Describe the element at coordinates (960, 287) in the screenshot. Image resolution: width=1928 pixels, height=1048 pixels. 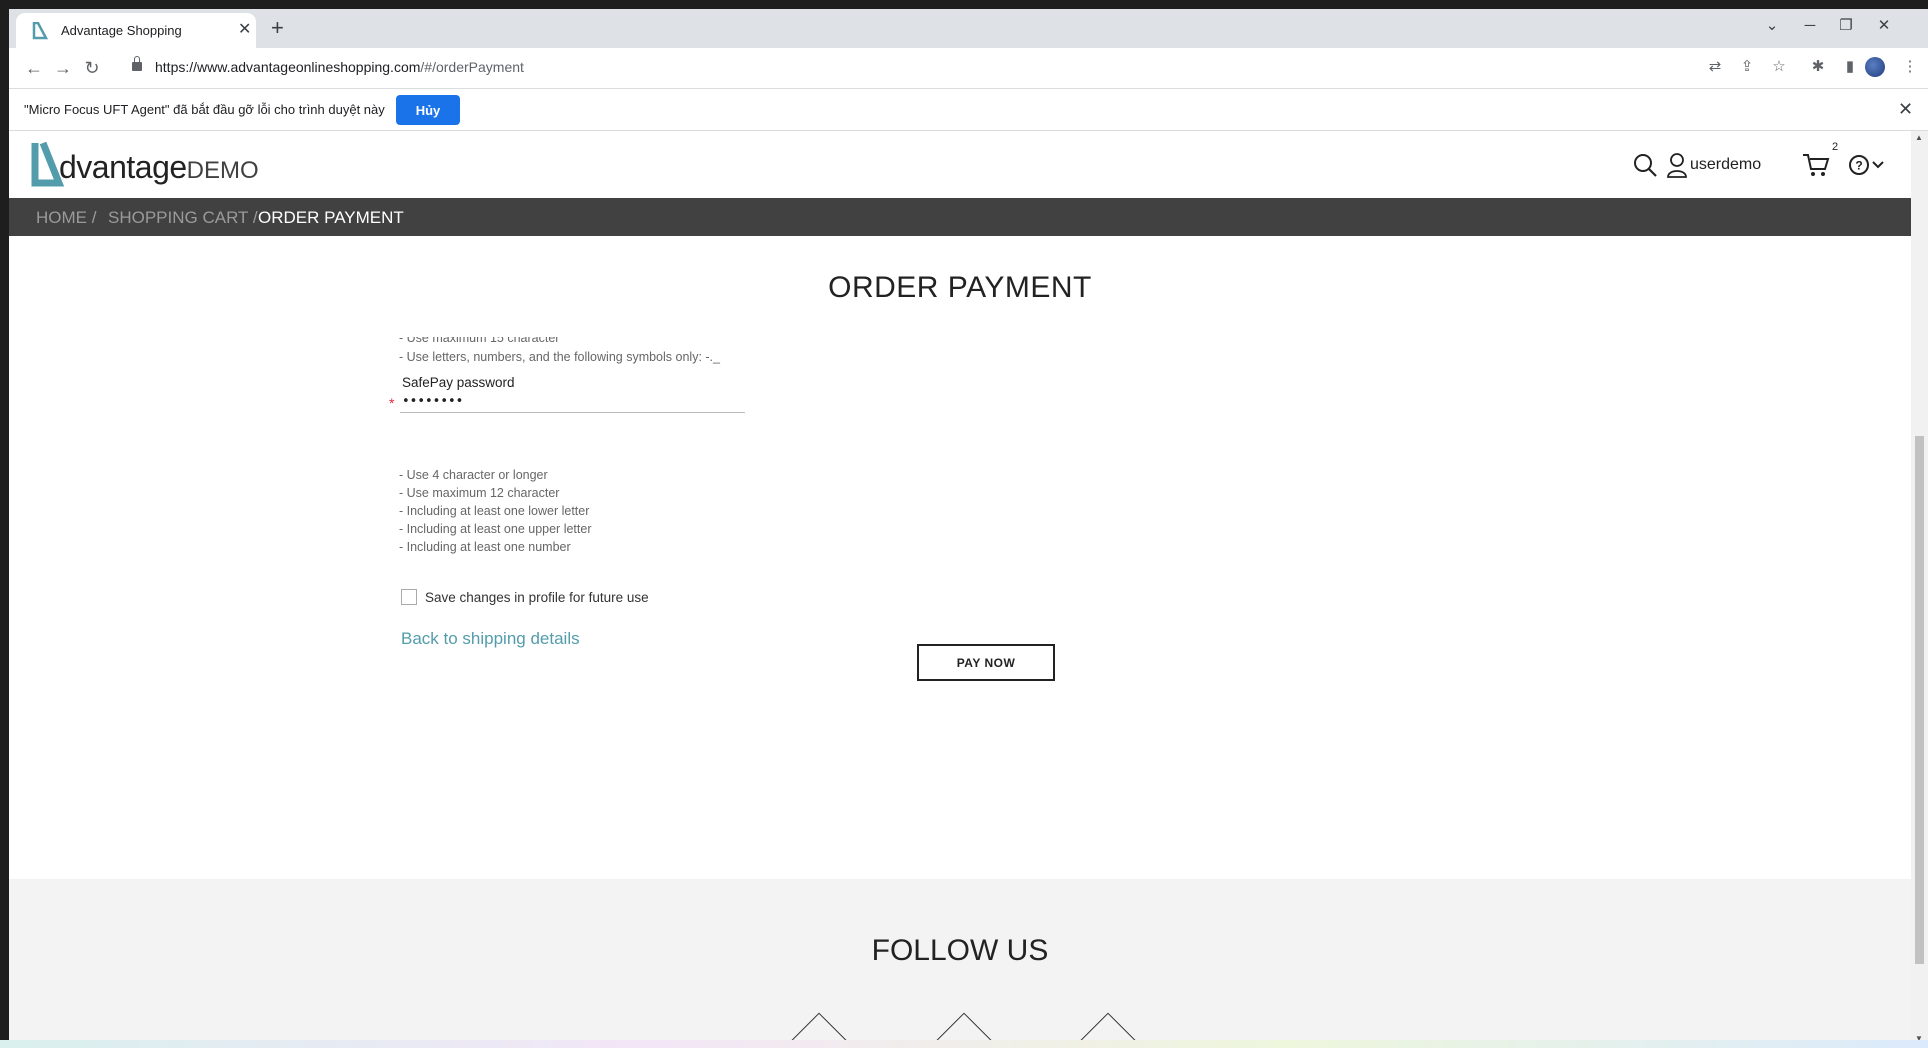
I see `page-title: ORDER PAYMENT` at that location.